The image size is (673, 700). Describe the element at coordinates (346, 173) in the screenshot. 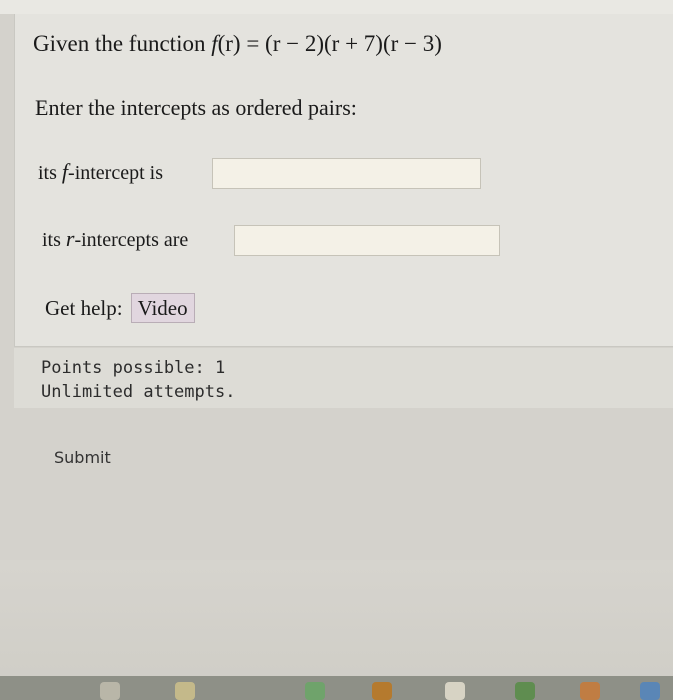

I see `f-intercept-input` at that location.